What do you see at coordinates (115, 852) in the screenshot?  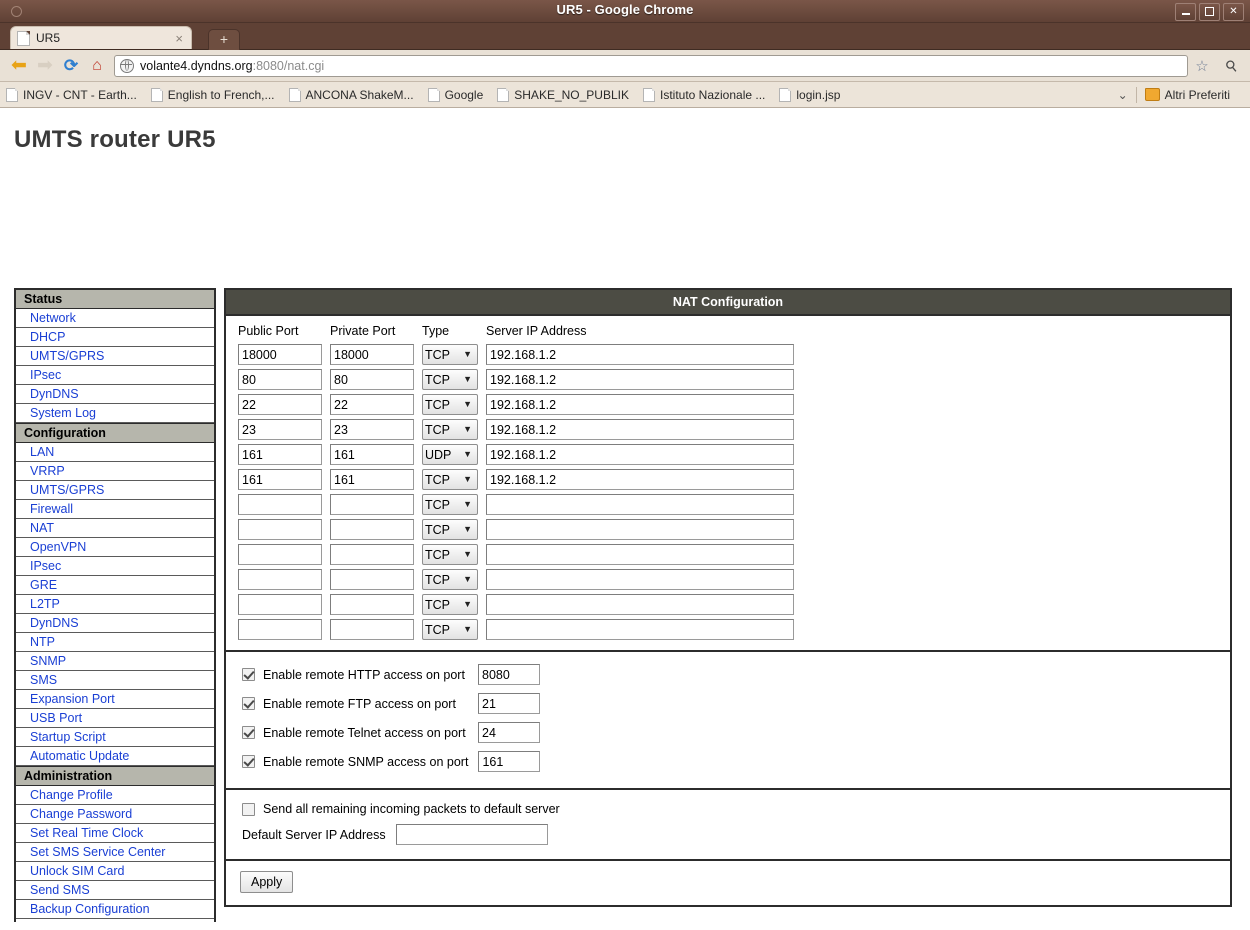 I see `sidebar-item-set-sms-service-center: Set SMS Service Center` at bounding box center [115, 852].